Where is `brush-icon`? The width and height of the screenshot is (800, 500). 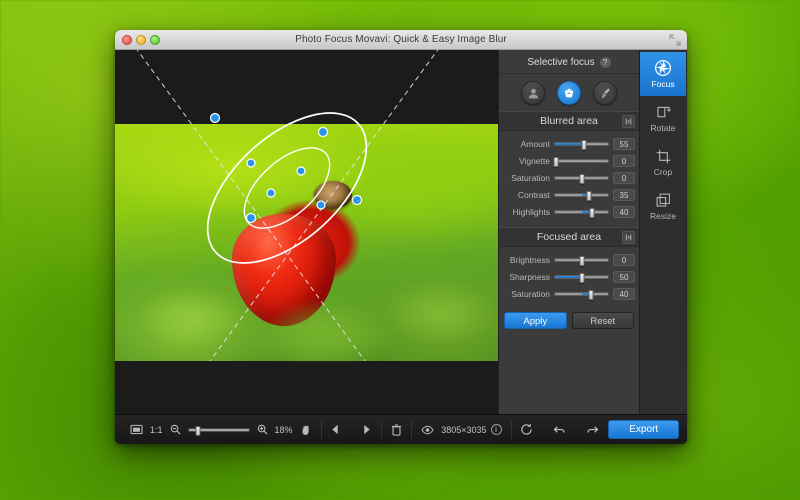
brush-icon is located at coordinates (605, 93).